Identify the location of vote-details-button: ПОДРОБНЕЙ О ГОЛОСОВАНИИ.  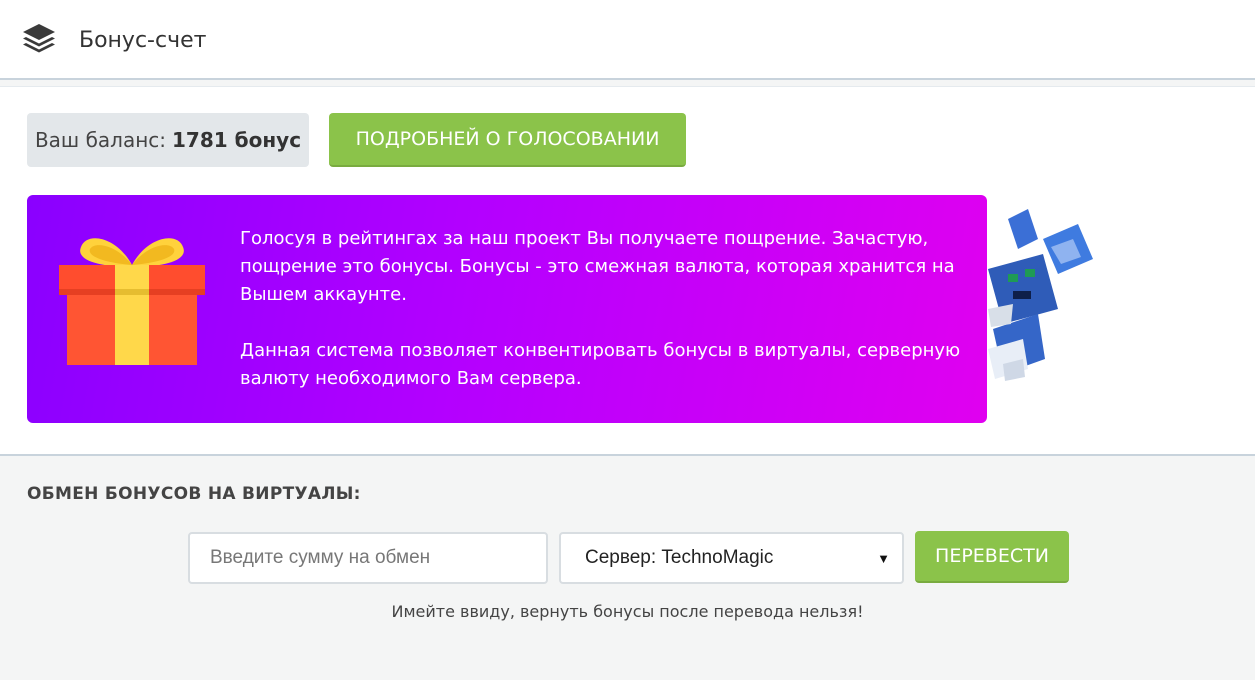
(507, 140).